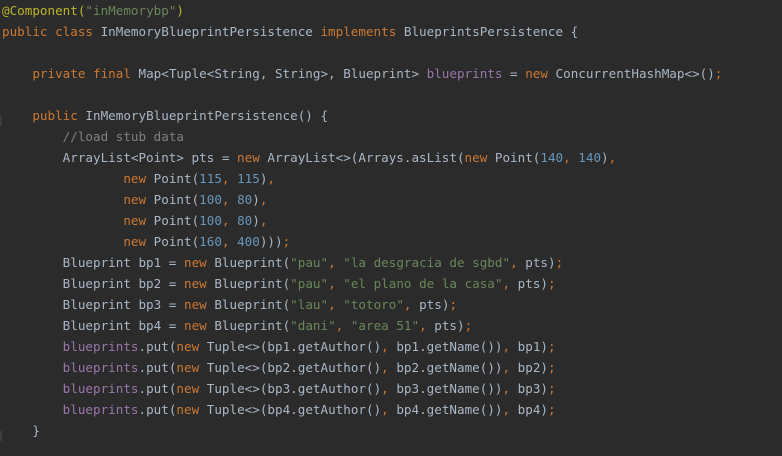  I want to click on code-line: new Point(160, 400)));, so click(146, 241).